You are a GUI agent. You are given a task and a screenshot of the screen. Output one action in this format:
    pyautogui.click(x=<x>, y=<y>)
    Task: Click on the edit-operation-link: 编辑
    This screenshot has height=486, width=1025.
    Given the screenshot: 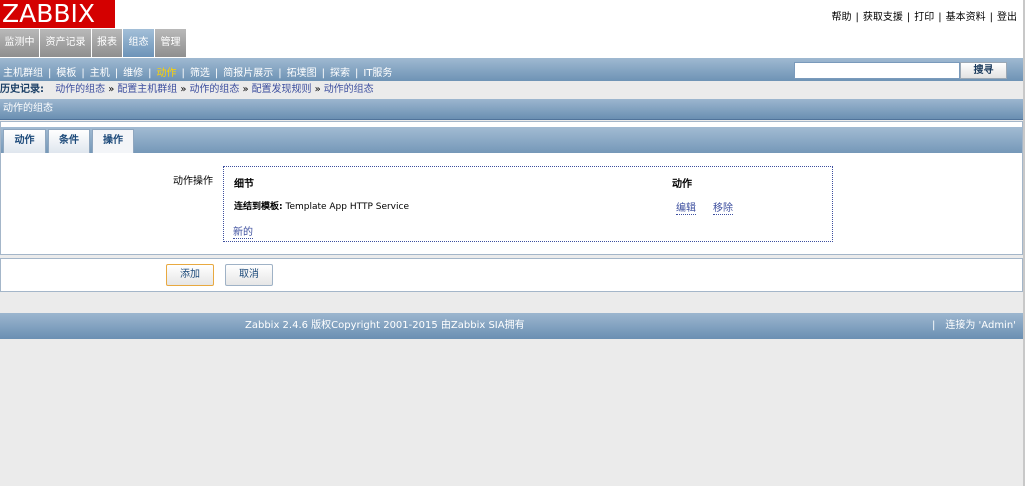 What is the action you would take?
    pyautogui.click(x=686, y=207)
    